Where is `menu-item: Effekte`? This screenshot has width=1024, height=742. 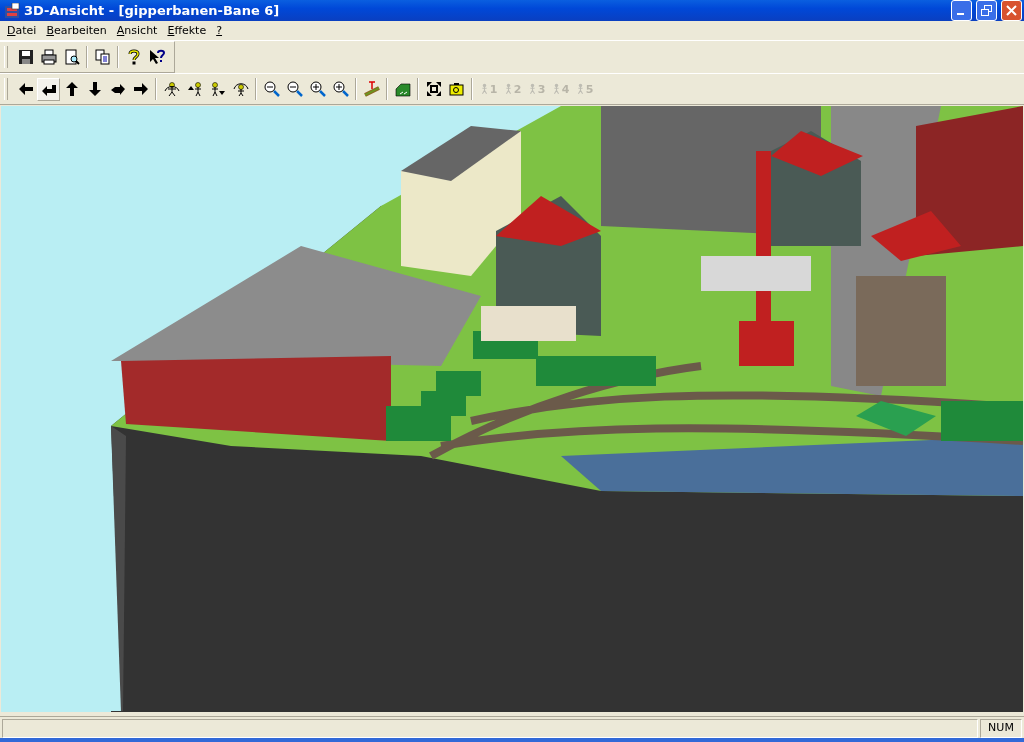 menu-item: Effekte is located at coordinates (187, 31).